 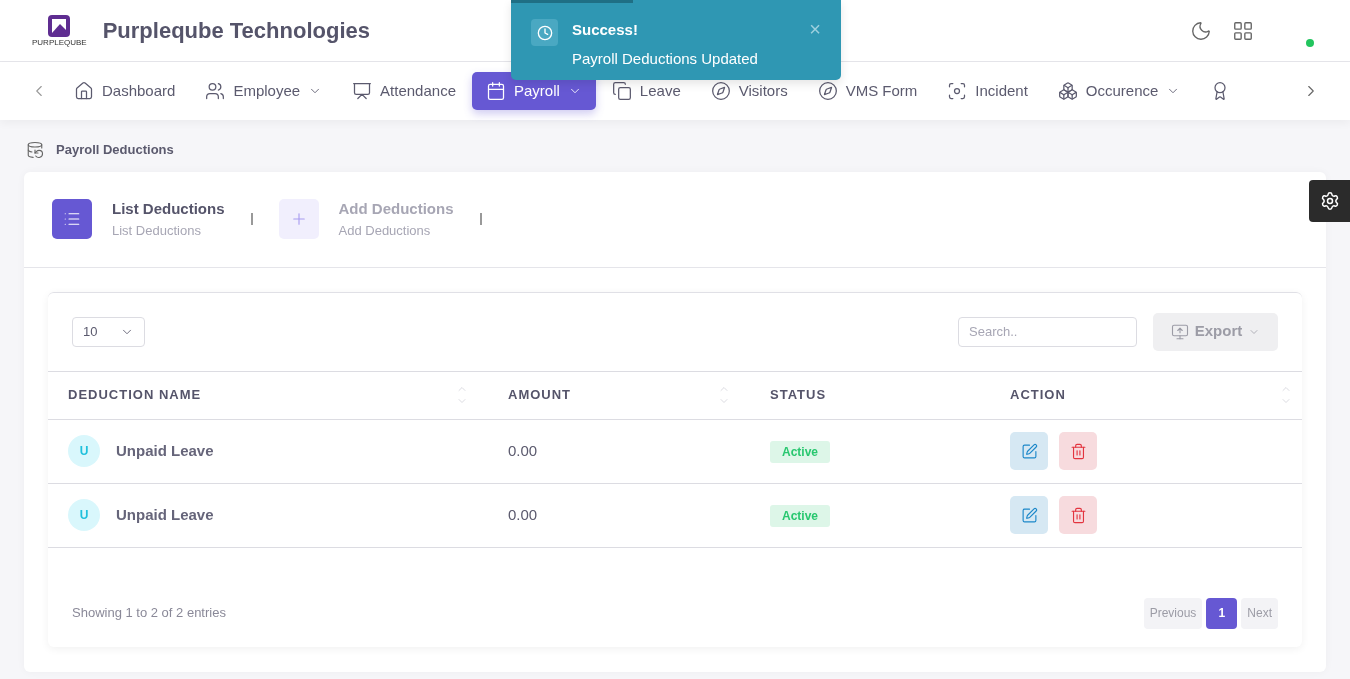 I want to click on users-icon, so click(x=215, y=91).